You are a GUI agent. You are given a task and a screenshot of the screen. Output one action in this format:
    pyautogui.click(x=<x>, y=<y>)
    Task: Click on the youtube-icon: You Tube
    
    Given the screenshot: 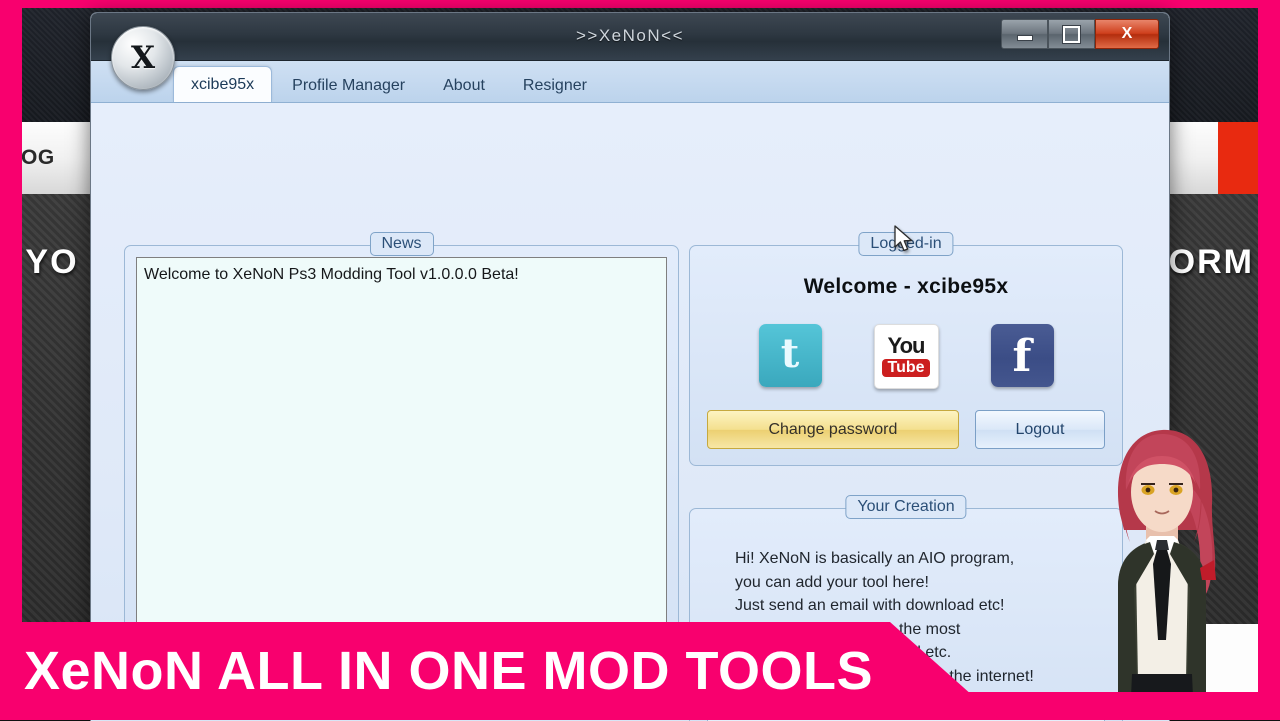 What is the action you would take?
    pyautogui.click(x=906, y=356)
    